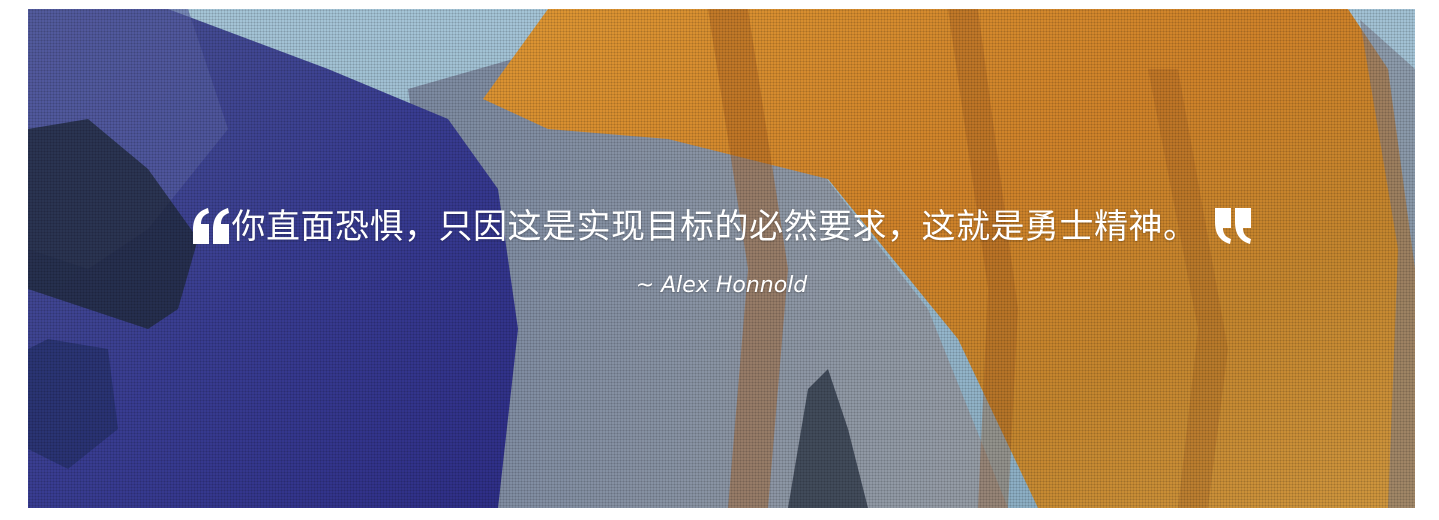 The height and width of the screenshot is (520, 1439). Describe the element at coordinates (721, 285) in the screenshot. I see `quote-author: ~ Alex Honnold` at that location.